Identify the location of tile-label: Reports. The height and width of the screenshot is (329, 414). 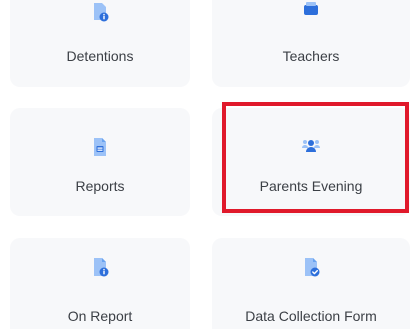
(100, 186).